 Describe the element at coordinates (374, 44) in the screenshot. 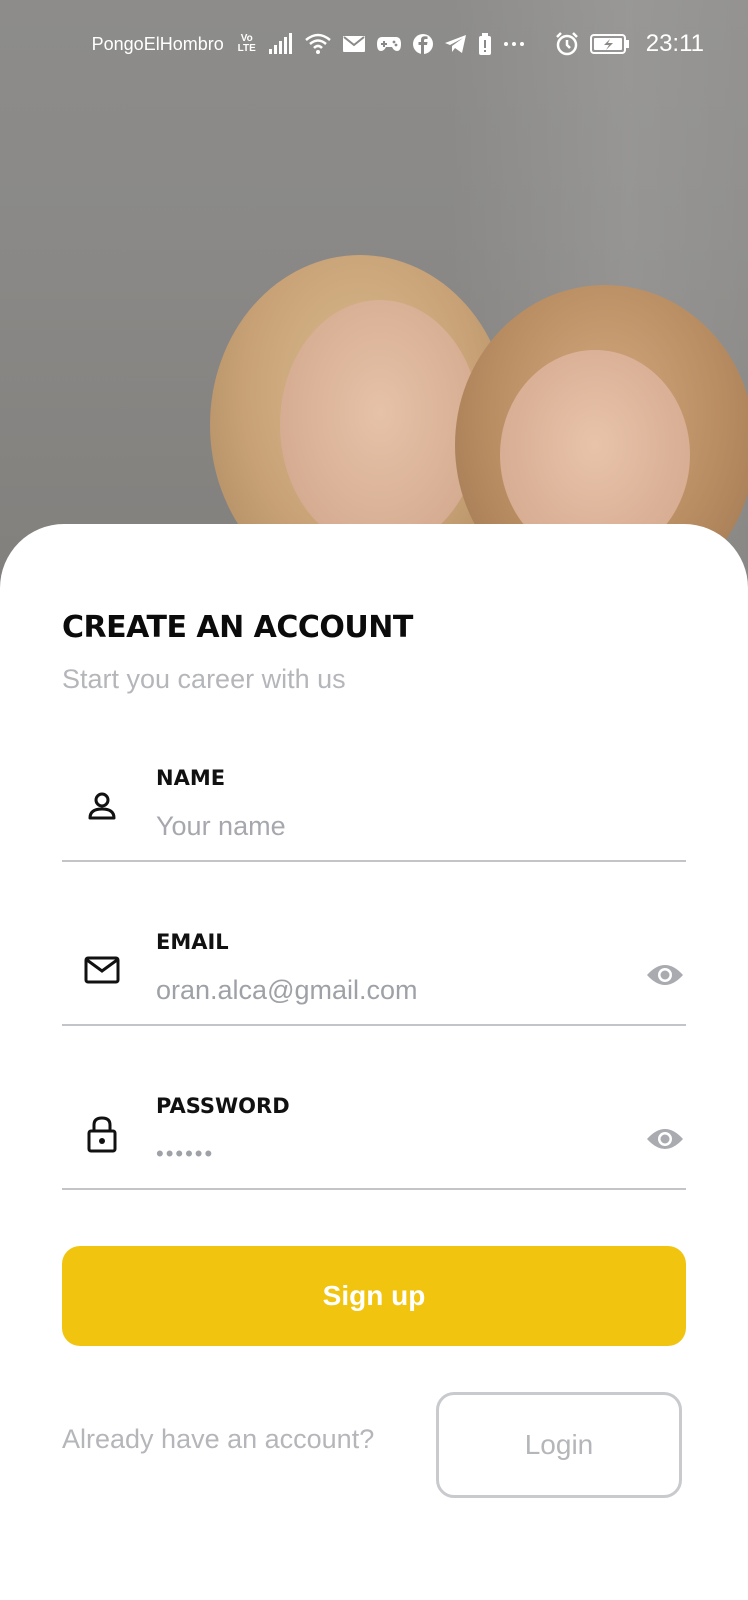

I see `status-bar: PongoElHombro Vo LTE 23:11` at that location.